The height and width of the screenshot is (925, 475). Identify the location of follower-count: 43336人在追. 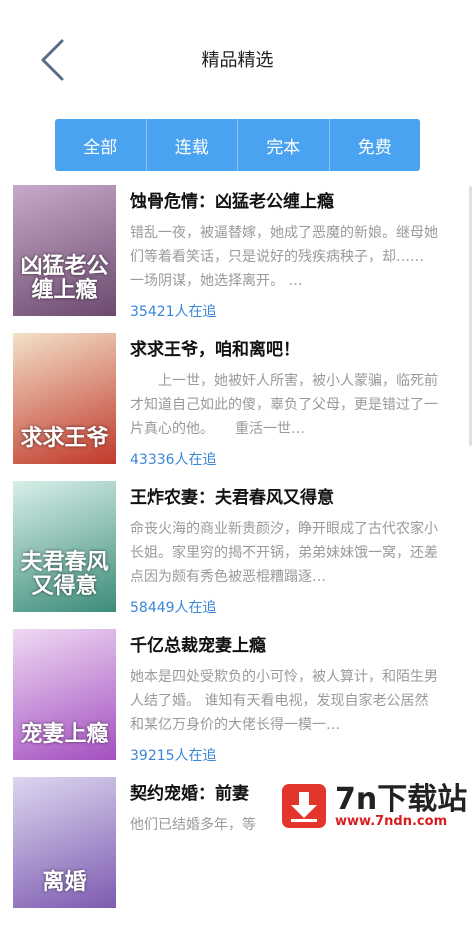
(173, 460).